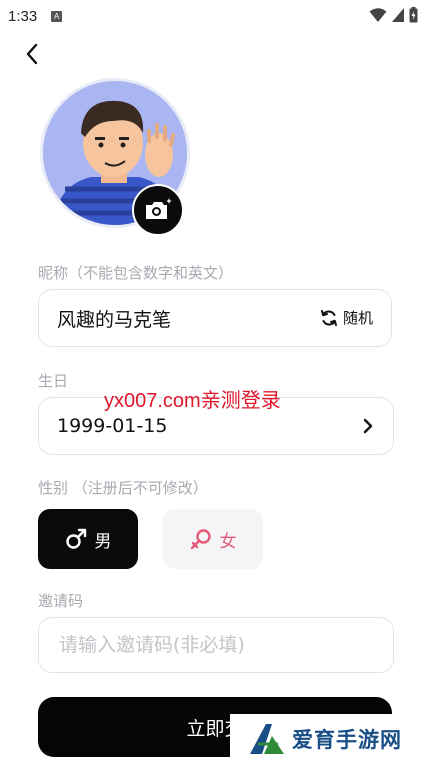 The height and width of the screenshot is (764, 430). I want to click on brand-logo-icon, so click(267, 739).